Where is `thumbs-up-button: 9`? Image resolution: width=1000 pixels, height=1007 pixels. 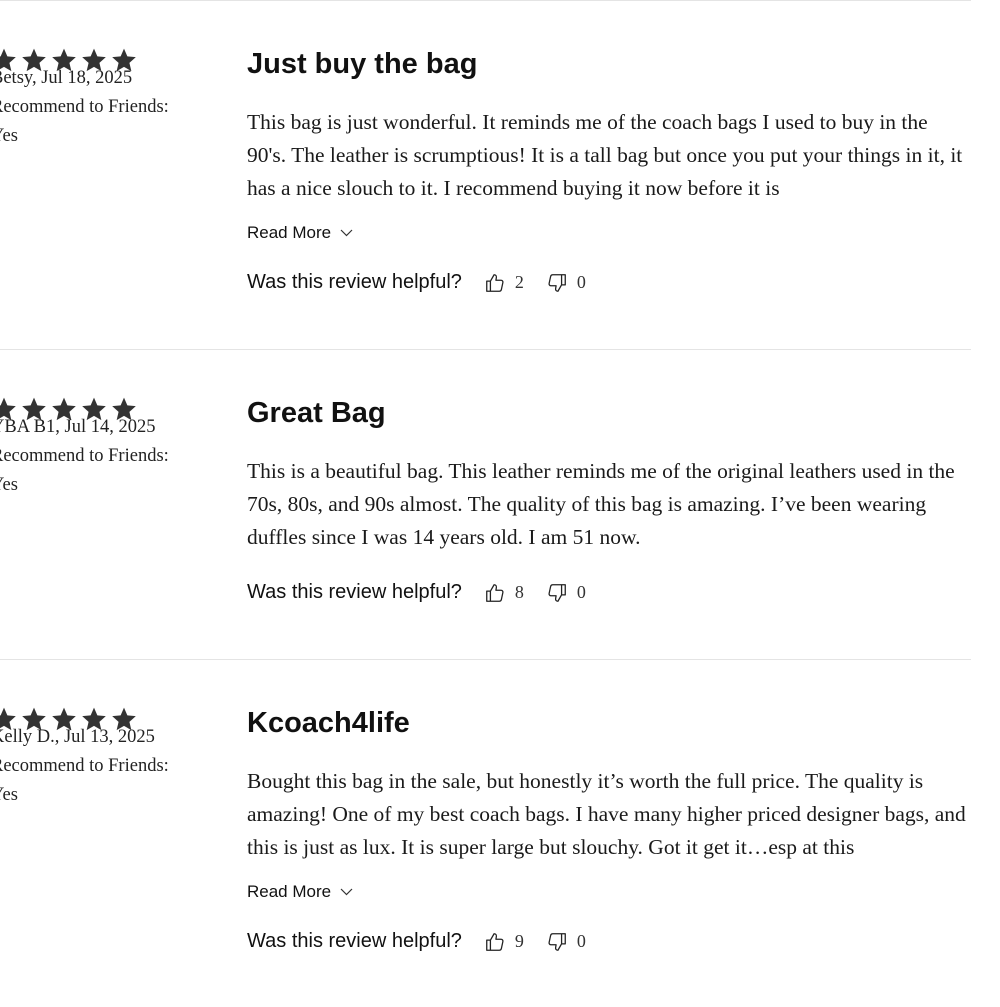
thumbs-up-button: 9 is located at coordinates (504, 942).